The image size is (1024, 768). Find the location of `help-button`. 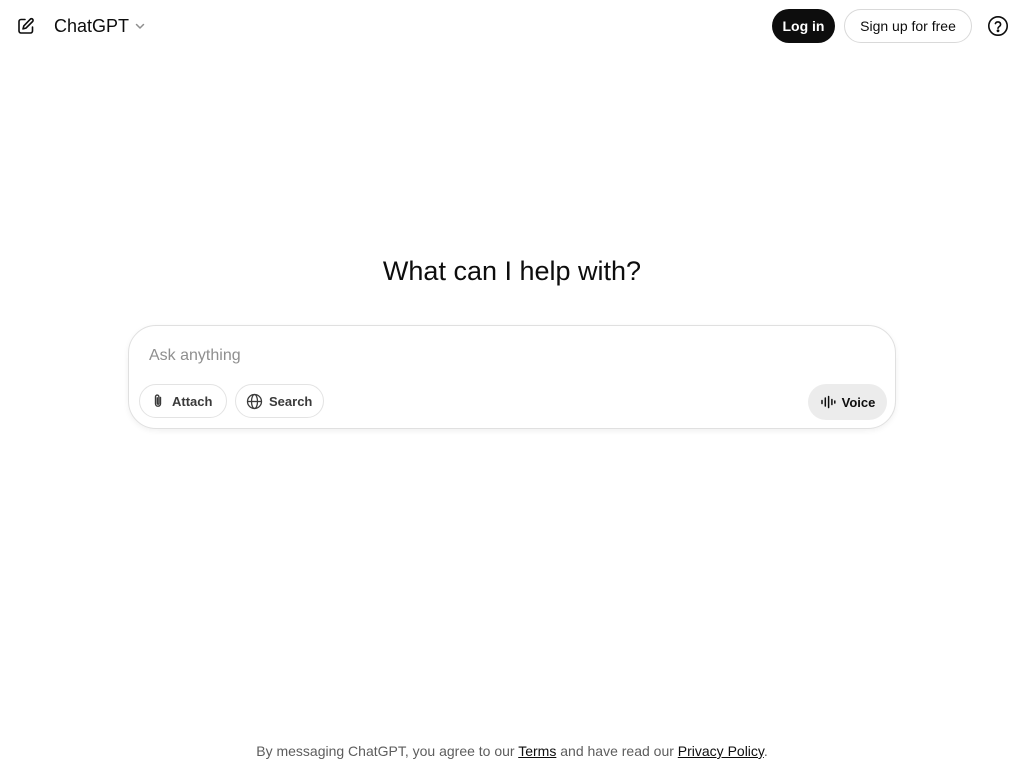

help-button is located at coordinates (998, 26).